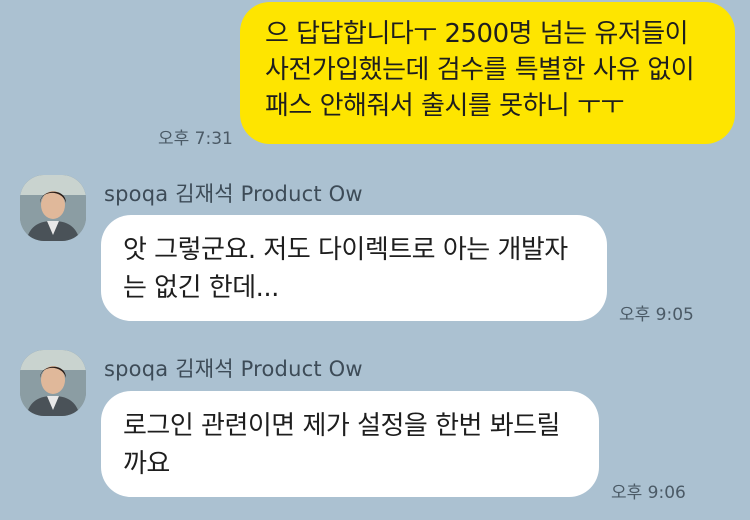 The image size is (750, 520). Describe the element at coordinates (648, 493) in the screenshot. I see `message-timestamp: 오후 9:06` at that location.